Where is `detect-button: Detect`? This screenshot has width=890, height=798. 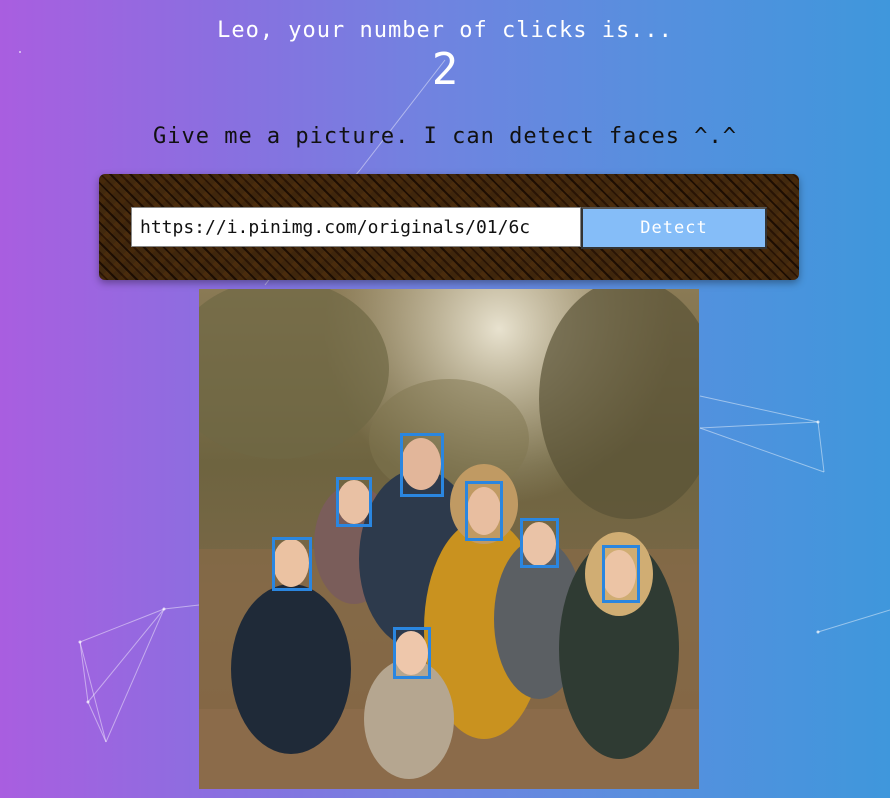
detect-button: Detect is located at coordinates (674, 228).